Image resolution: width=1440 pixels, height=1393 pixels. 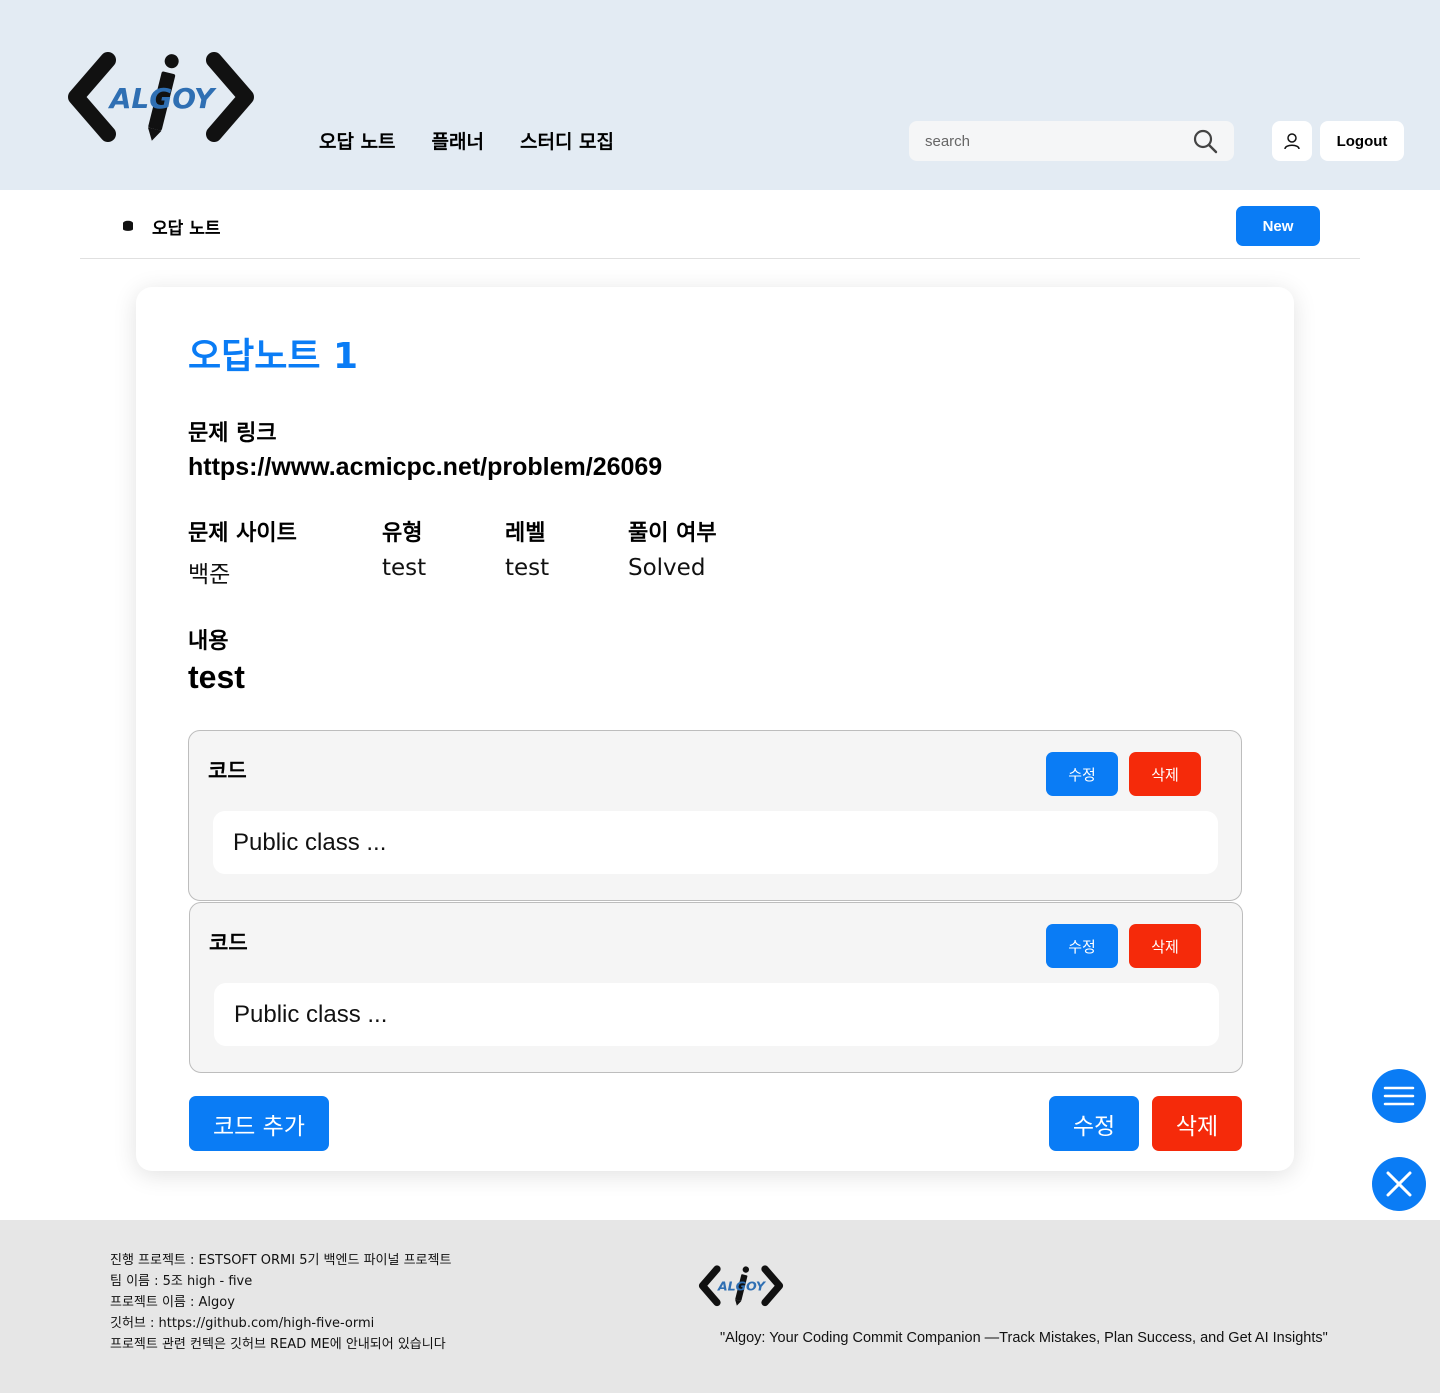 What do you see at coordinates (128, 225) in the screenshot?
I see `database-icon` at bounding box center [128, 225].